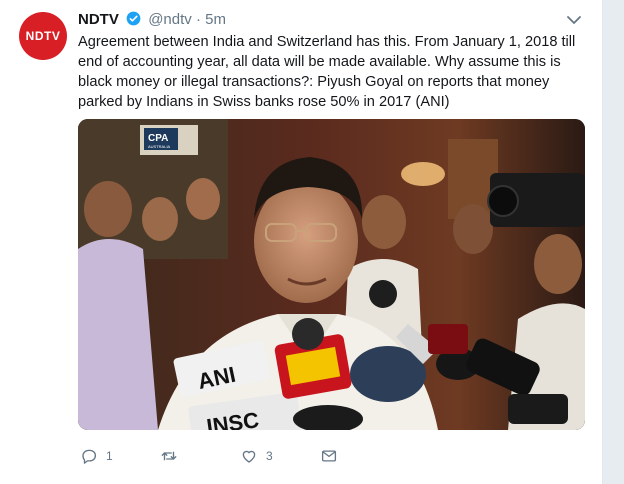  Describe the element at coordinates (170, 19) in the screenshot. I see `user-handle: @ndtv` at that location.